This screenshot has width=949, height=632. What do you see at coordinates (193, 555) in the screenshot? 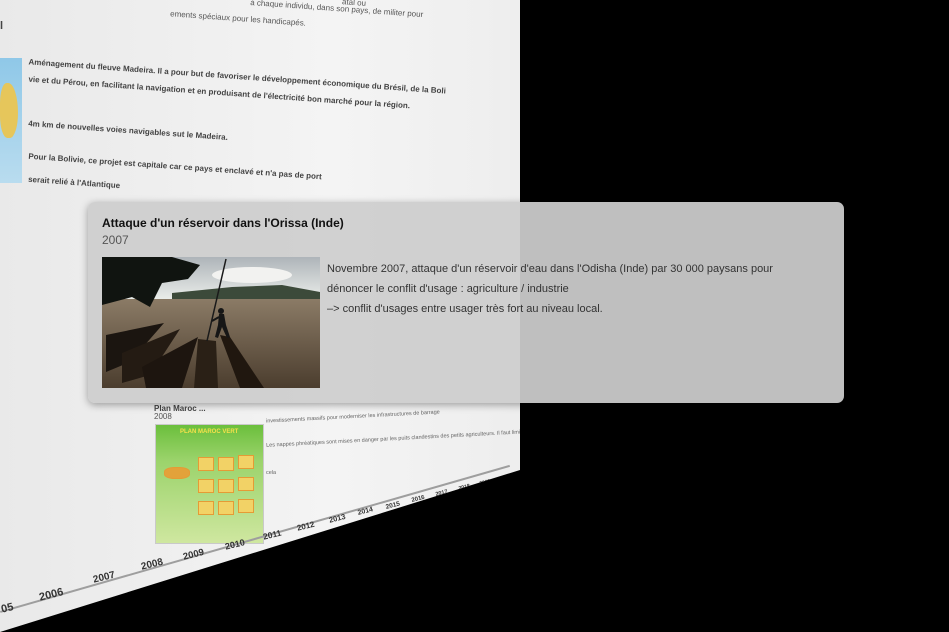
I see `timeline-year-label: 2009` at bounding box center [193, 555].